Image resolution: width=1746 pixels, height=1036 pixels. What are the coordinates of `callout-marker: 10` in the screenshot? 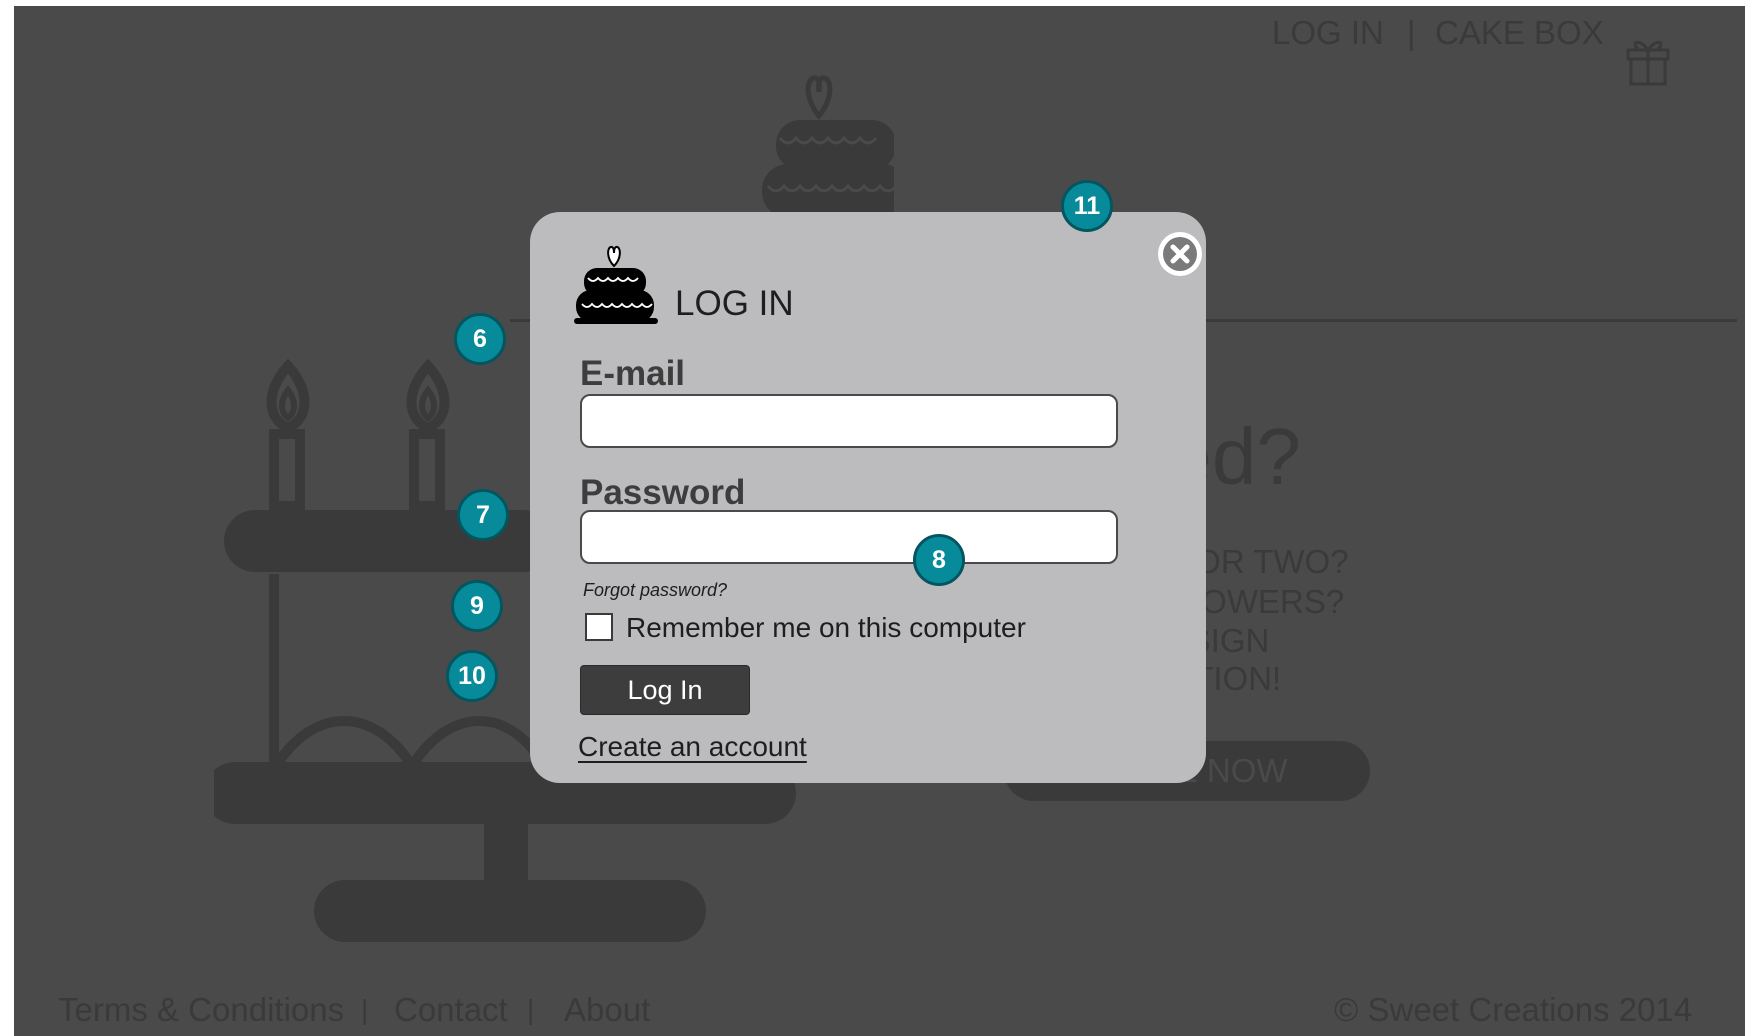 It's located at (472, 676).